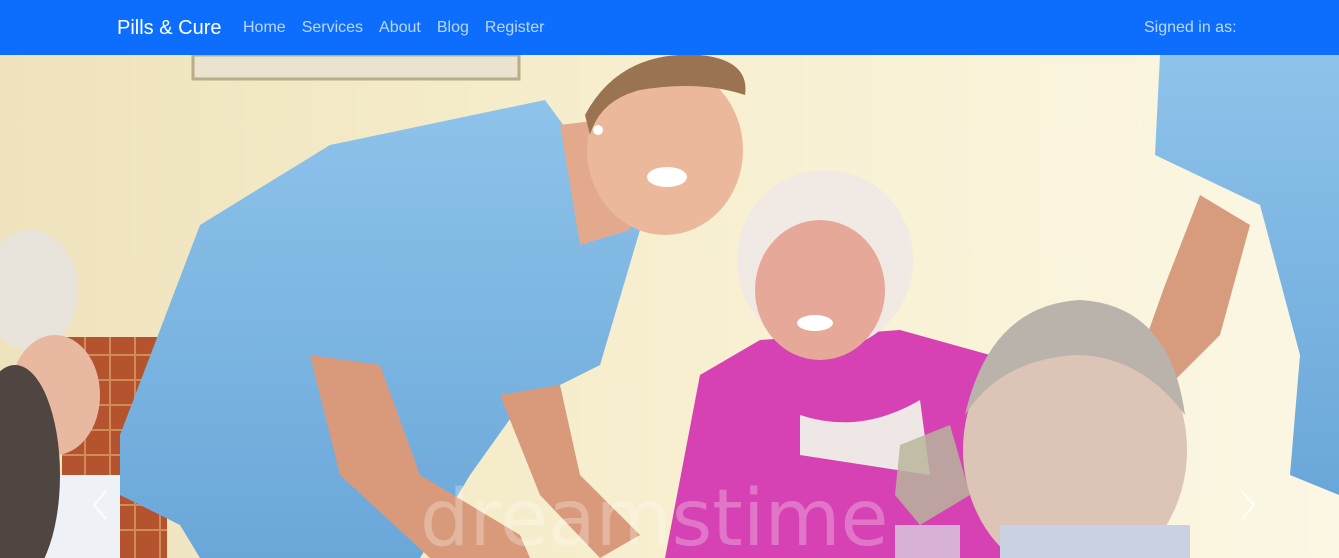 The height and width of the screenshot is (558, 1339). Describe the element at coordinates (453, 27) in the screenshot. I see `nav-link-blog: Blog` at that location.